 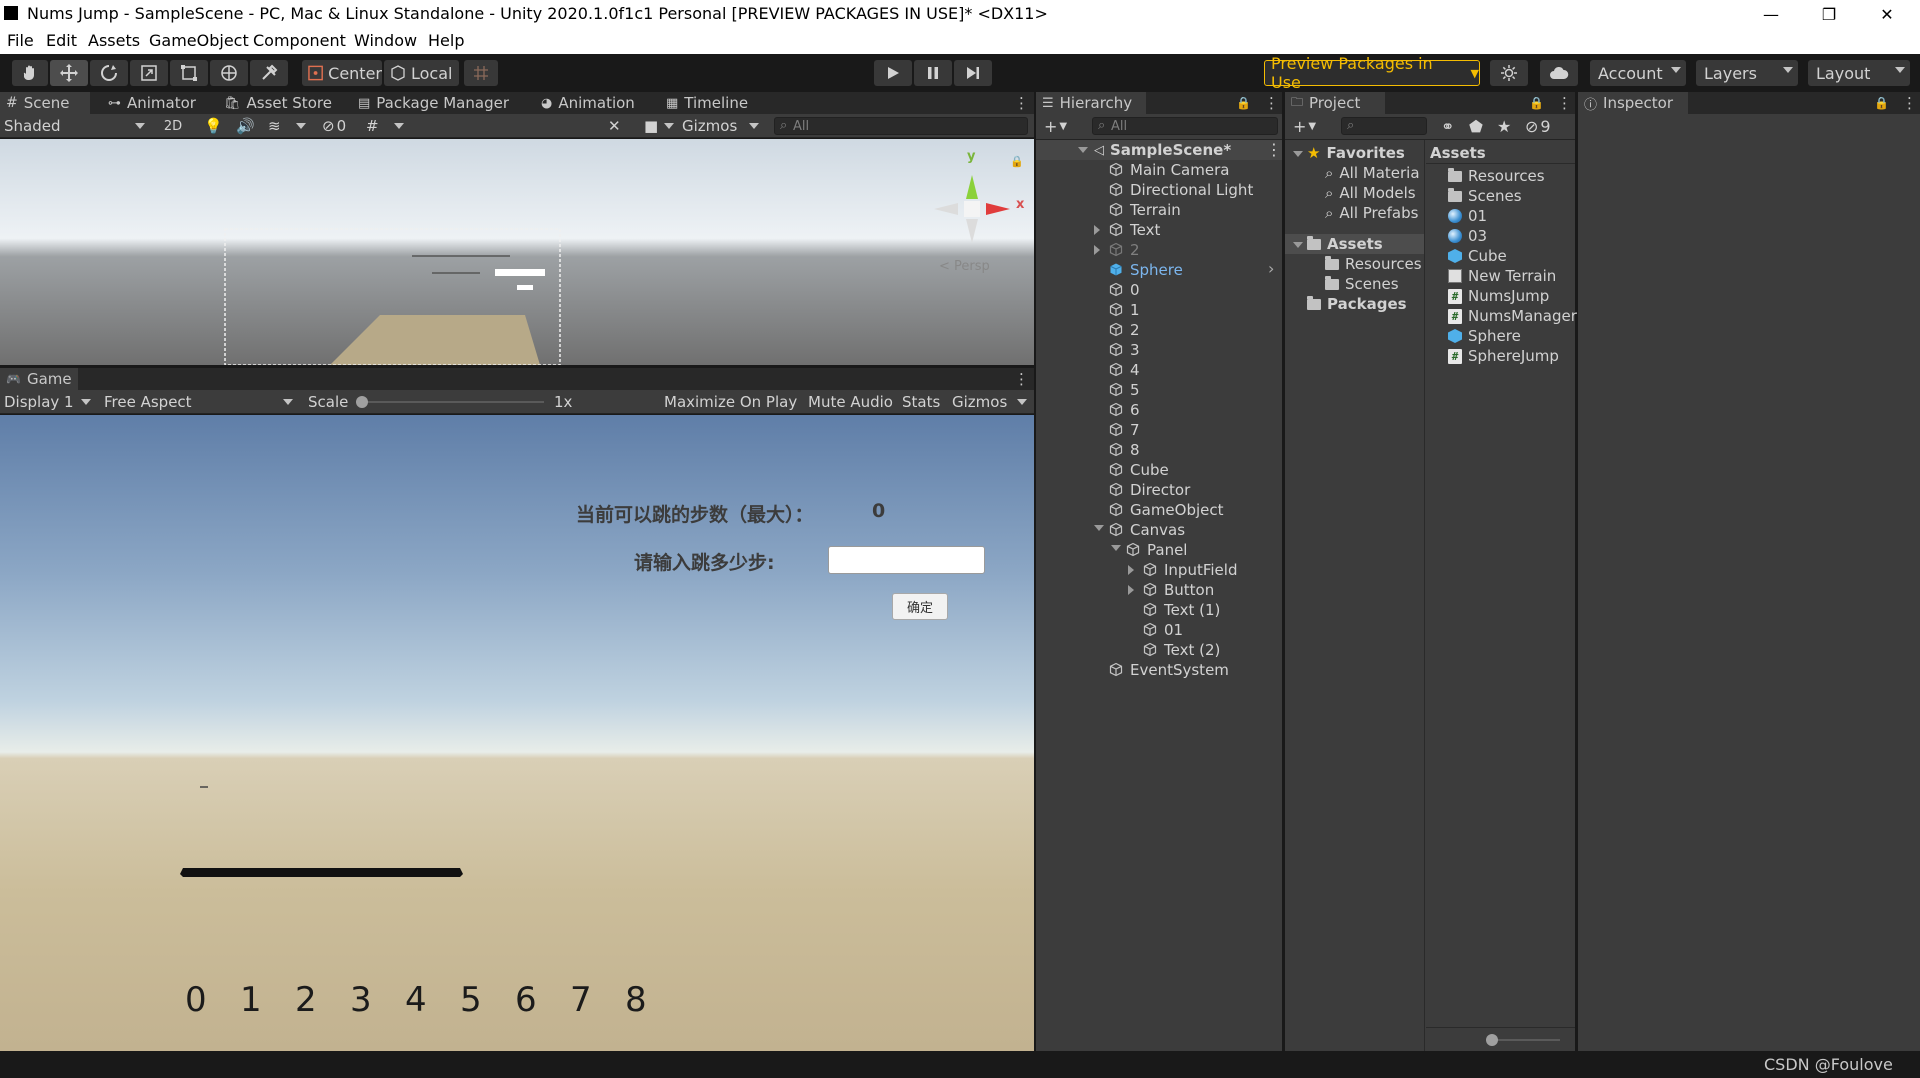 I want to click on play-button, so click(x=893, y=73).